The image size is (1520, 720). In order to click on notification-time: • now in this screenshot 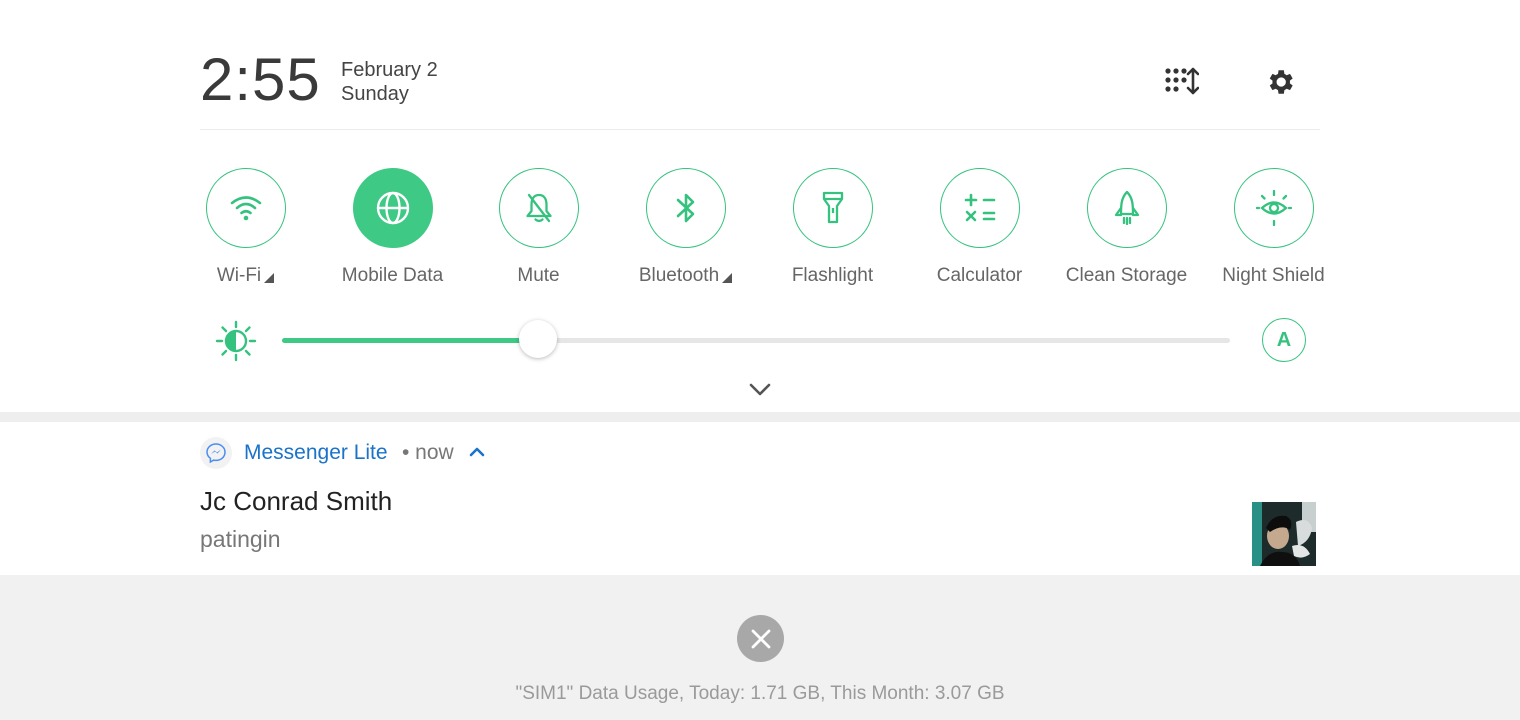, I will do `click(428, 452)`.